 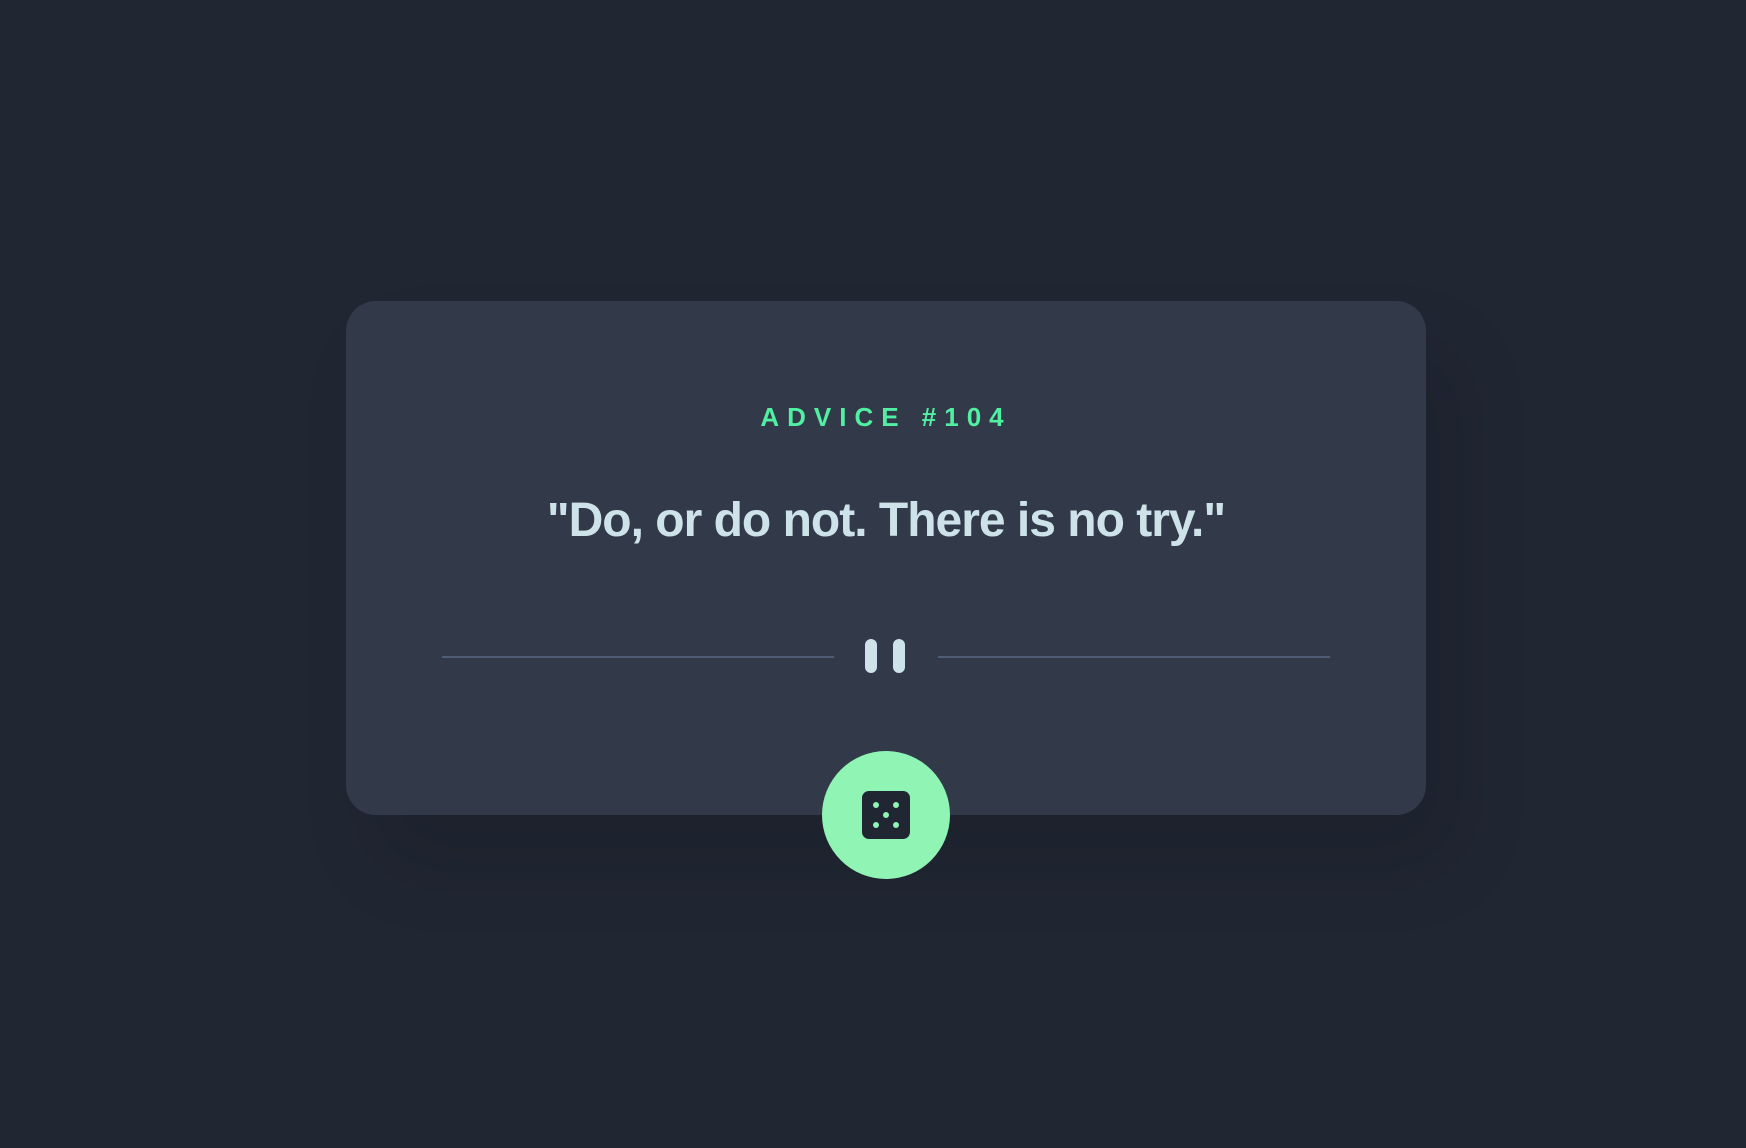 I want to click on dice-icon, so click(x=886, y=815).